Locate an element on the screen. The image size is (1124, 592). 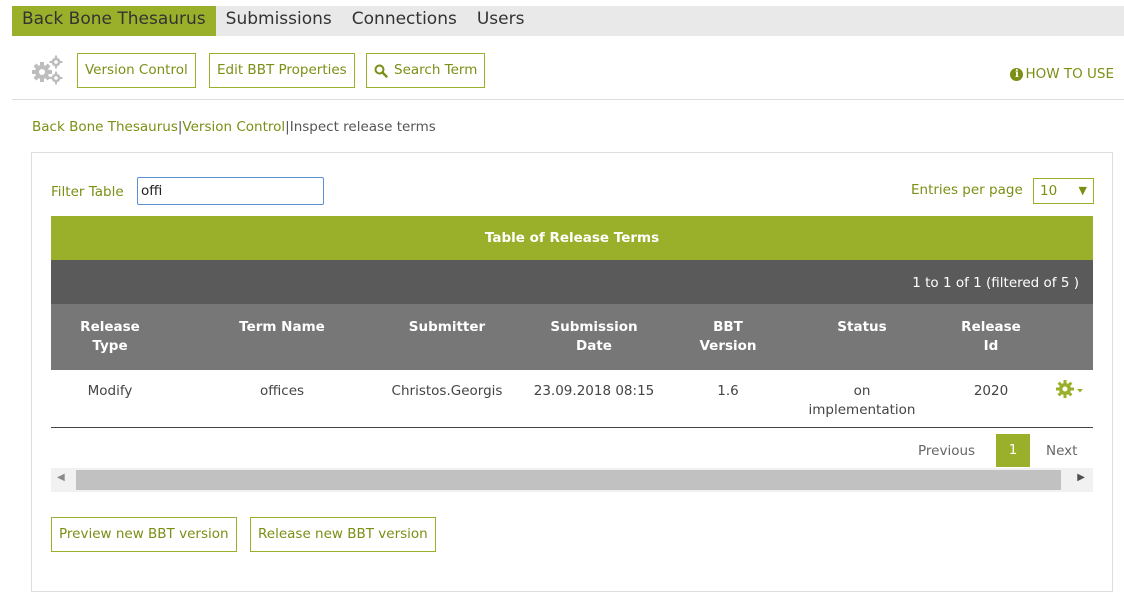
cell-release-id: 2020 is located at coordinates (991, 391).